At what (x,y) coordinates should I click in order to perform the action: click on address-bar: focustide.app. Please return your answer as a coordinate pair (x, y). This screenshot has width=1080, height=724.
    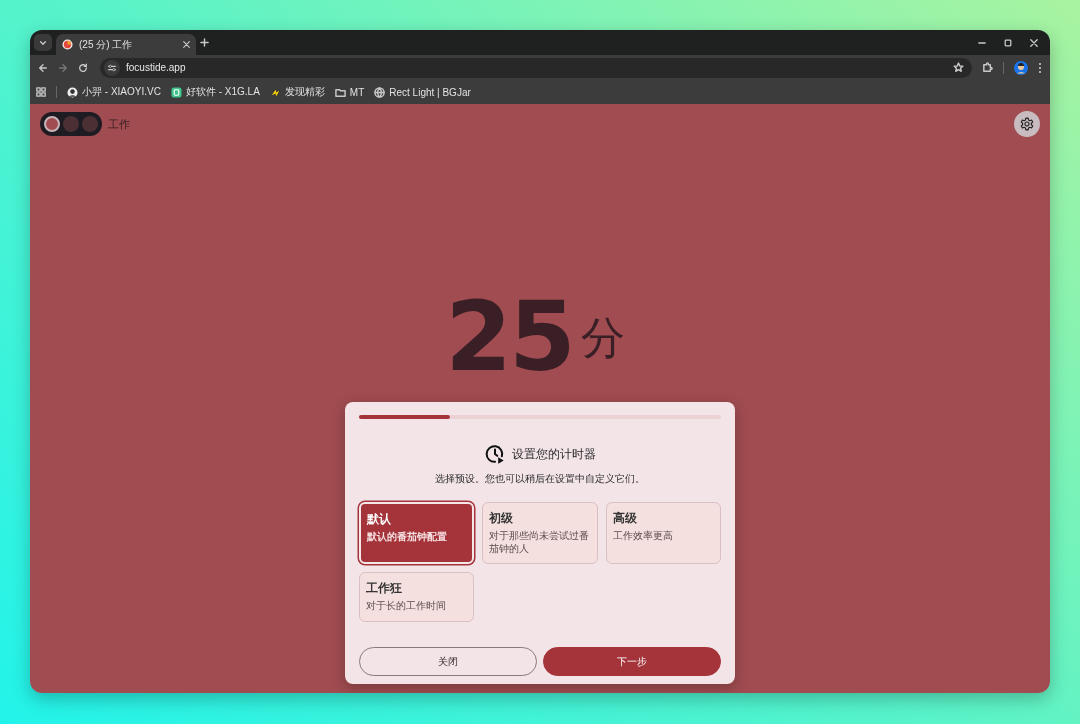
    Looking at the image, I should click on (536, 67).